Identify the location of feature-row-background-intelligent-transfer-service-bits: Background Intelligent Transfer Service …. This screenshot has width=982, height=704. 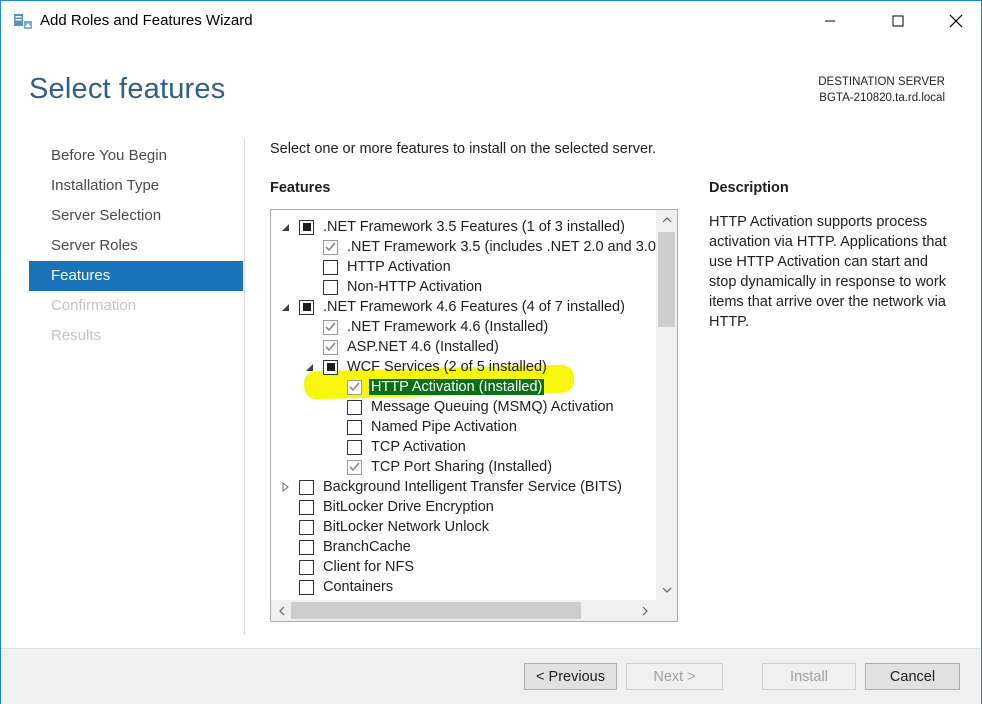
(450, 487).